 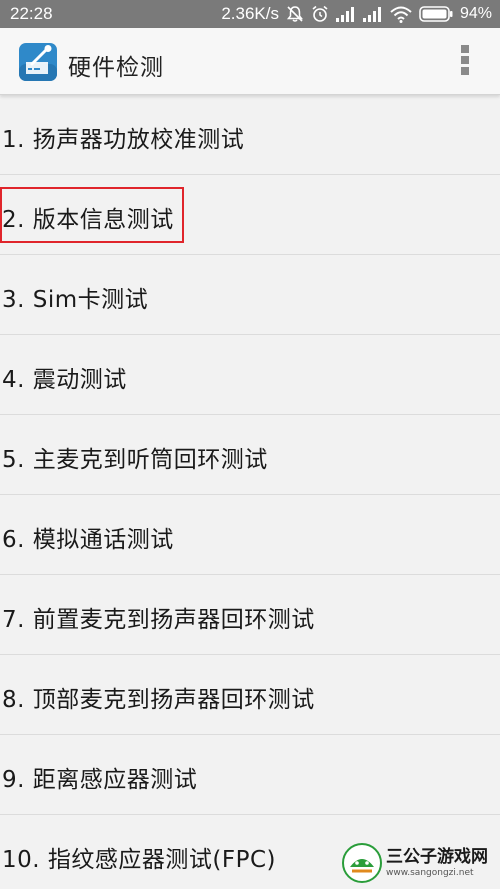 I want to click on list-item-label: 6. 模拟通话测试, so click(x=88, y=540).